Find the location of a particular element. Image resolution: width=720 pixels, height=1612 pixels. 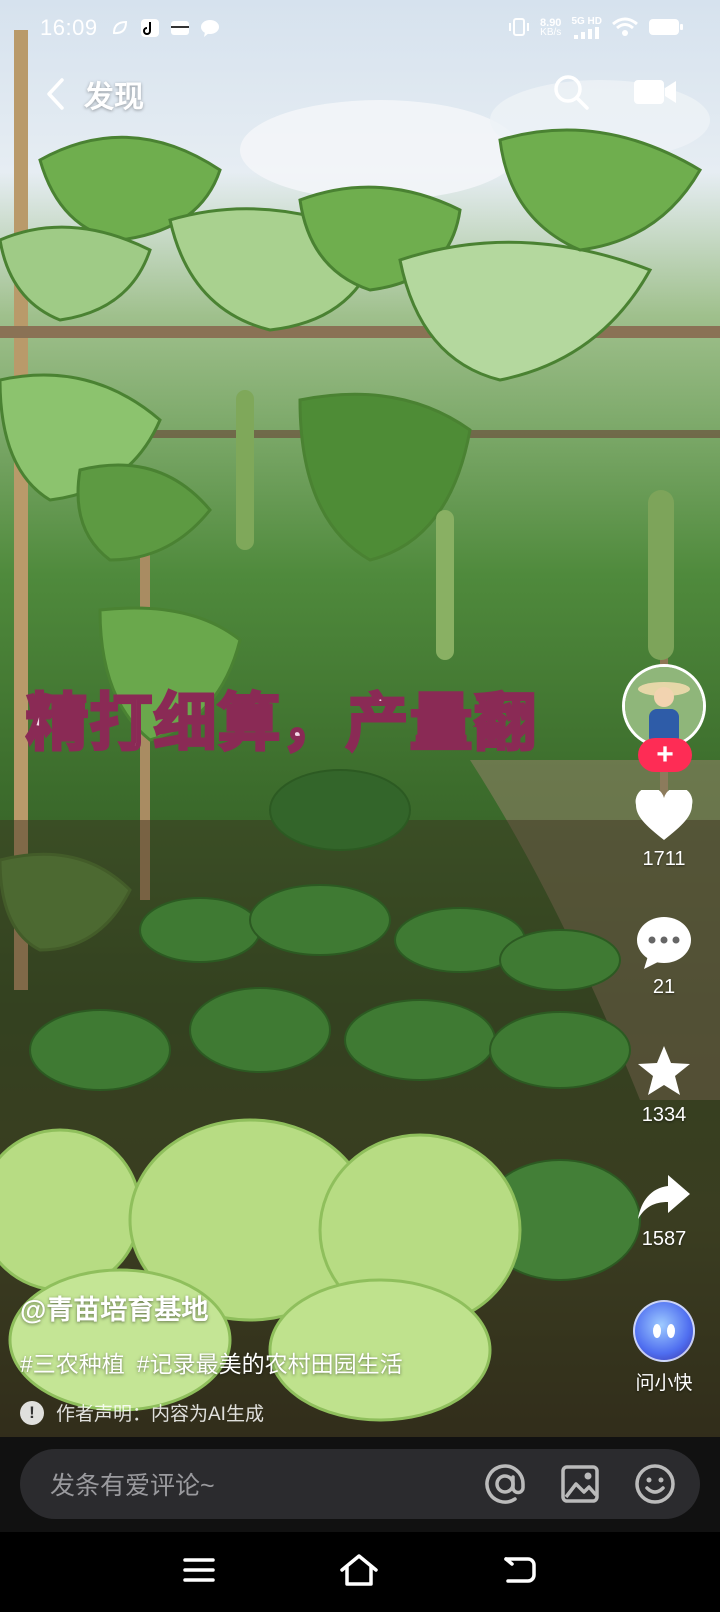

leaf-app-icon is located at coordinates (120, 28).